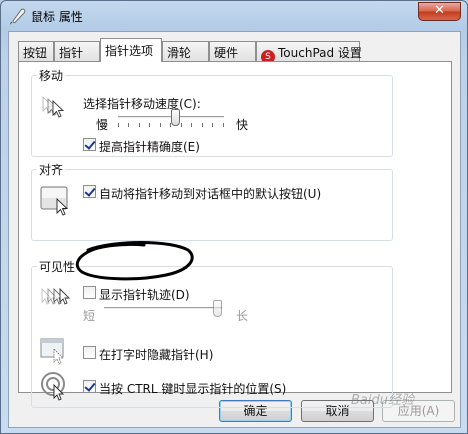 The width and height of the screenshot is (468, 434). I want to click on trails-slider-track, so click(163, 308).